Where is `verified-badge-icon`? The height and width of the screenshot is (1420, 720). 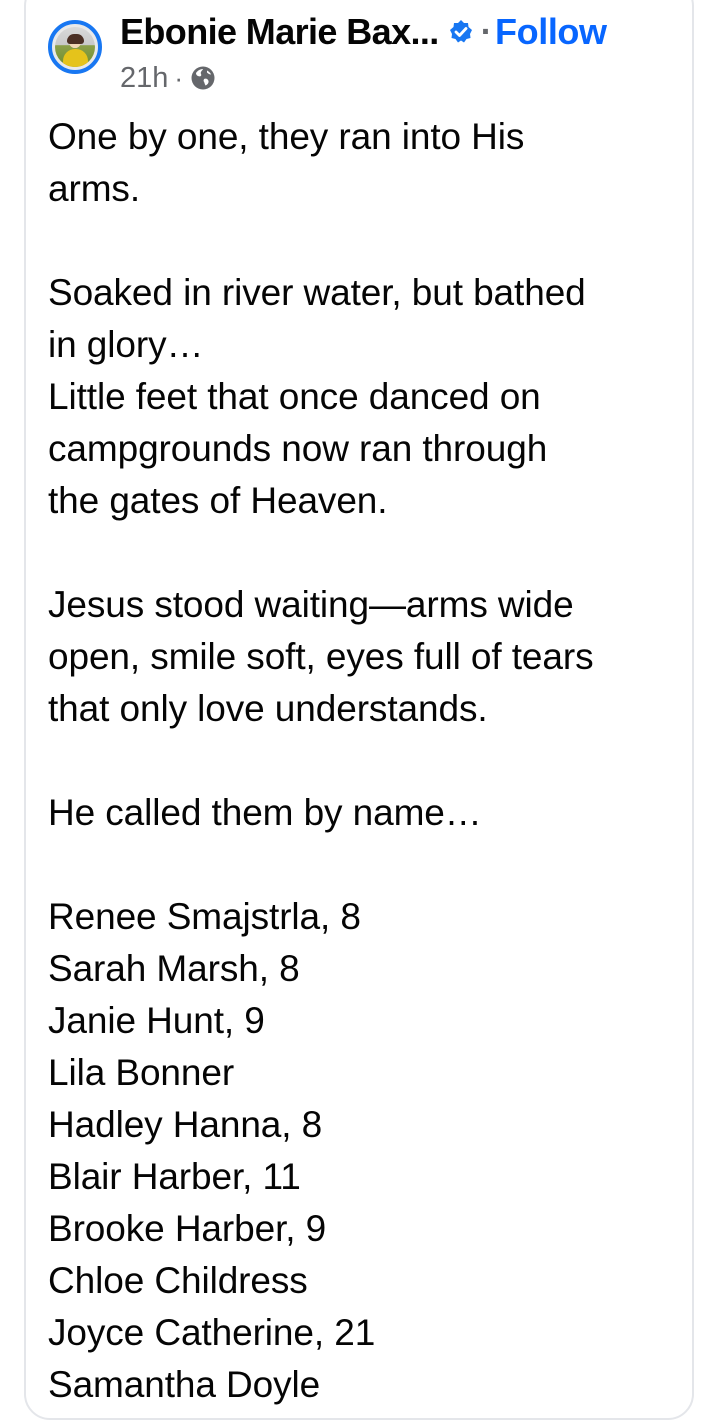
verified-badge-icon is located at coordinates (461, 32).